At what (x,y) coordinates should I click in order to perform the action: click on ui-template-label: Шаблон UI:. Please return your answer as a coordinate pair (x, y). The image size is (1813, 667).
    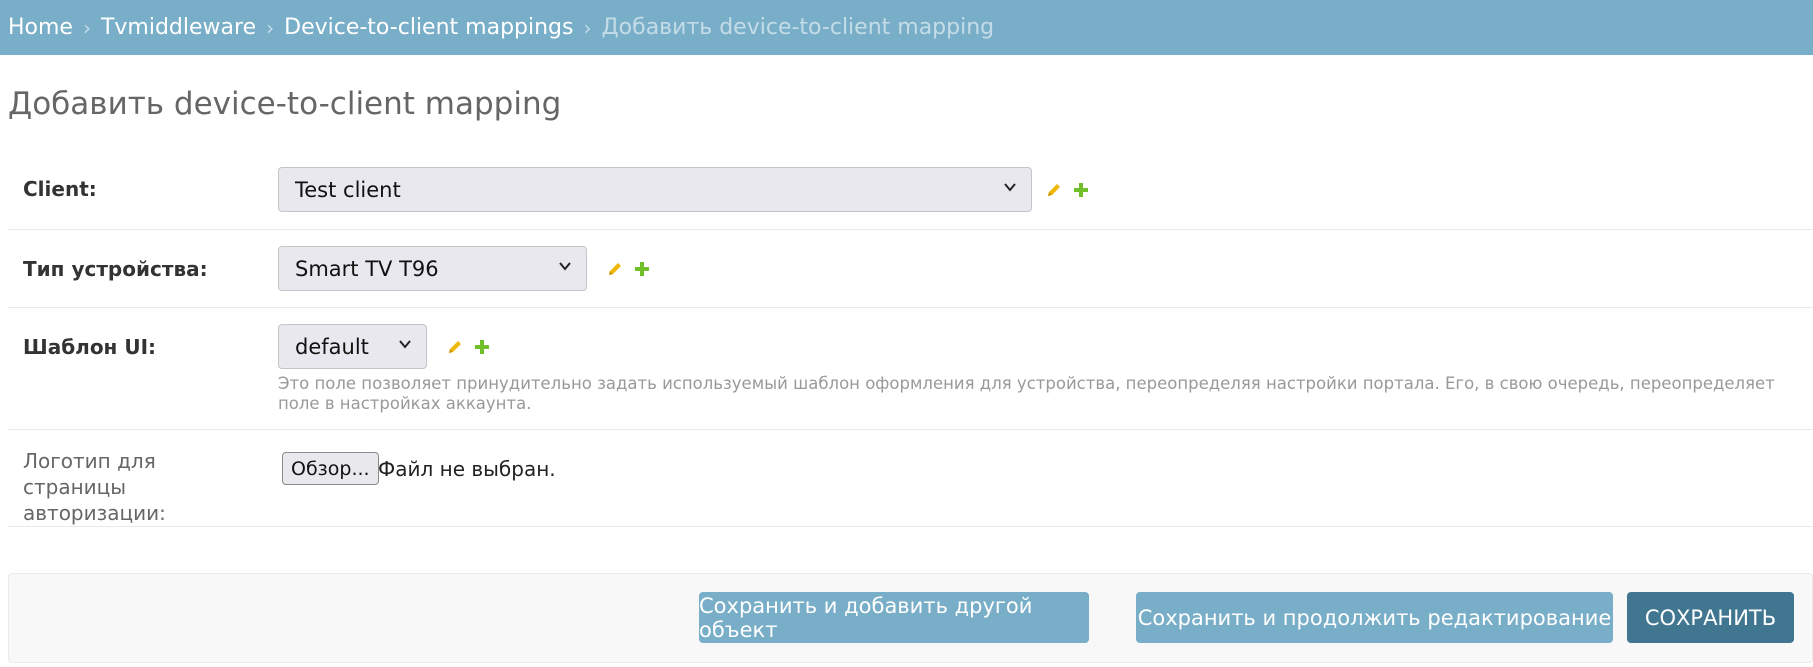
    Looking at the image, I should click on (90, 347).